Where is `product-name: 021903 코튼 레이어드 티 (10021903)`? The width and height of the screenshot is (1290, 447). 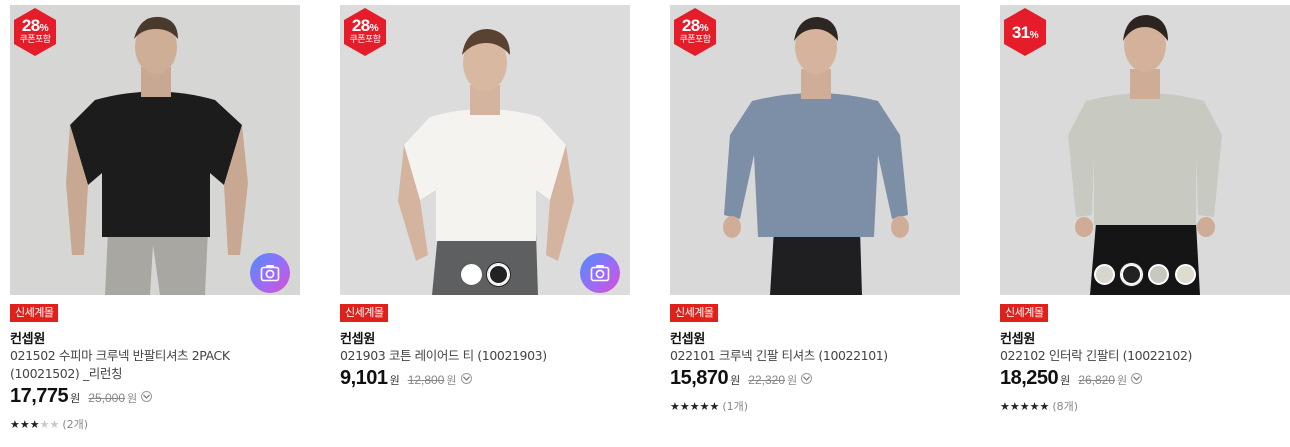
product-name: 021903 코튼 레이어드 티 (10021903) is located at coordinates (485, 356).